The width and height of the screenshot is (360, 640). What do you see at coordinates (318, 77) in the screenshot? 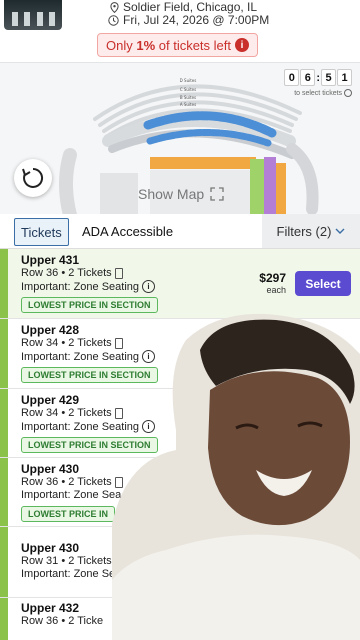
I see `countdown-timer: 0 6 : 5 1` at bounding box center [318, 77].